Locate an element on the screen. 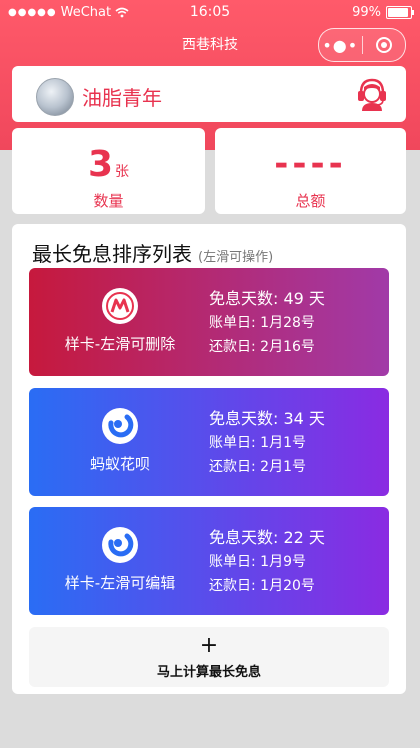 This screenshot has height=748, width=420. bill-day: 账单日: 1月28号 is located at coordinates (262, 323).